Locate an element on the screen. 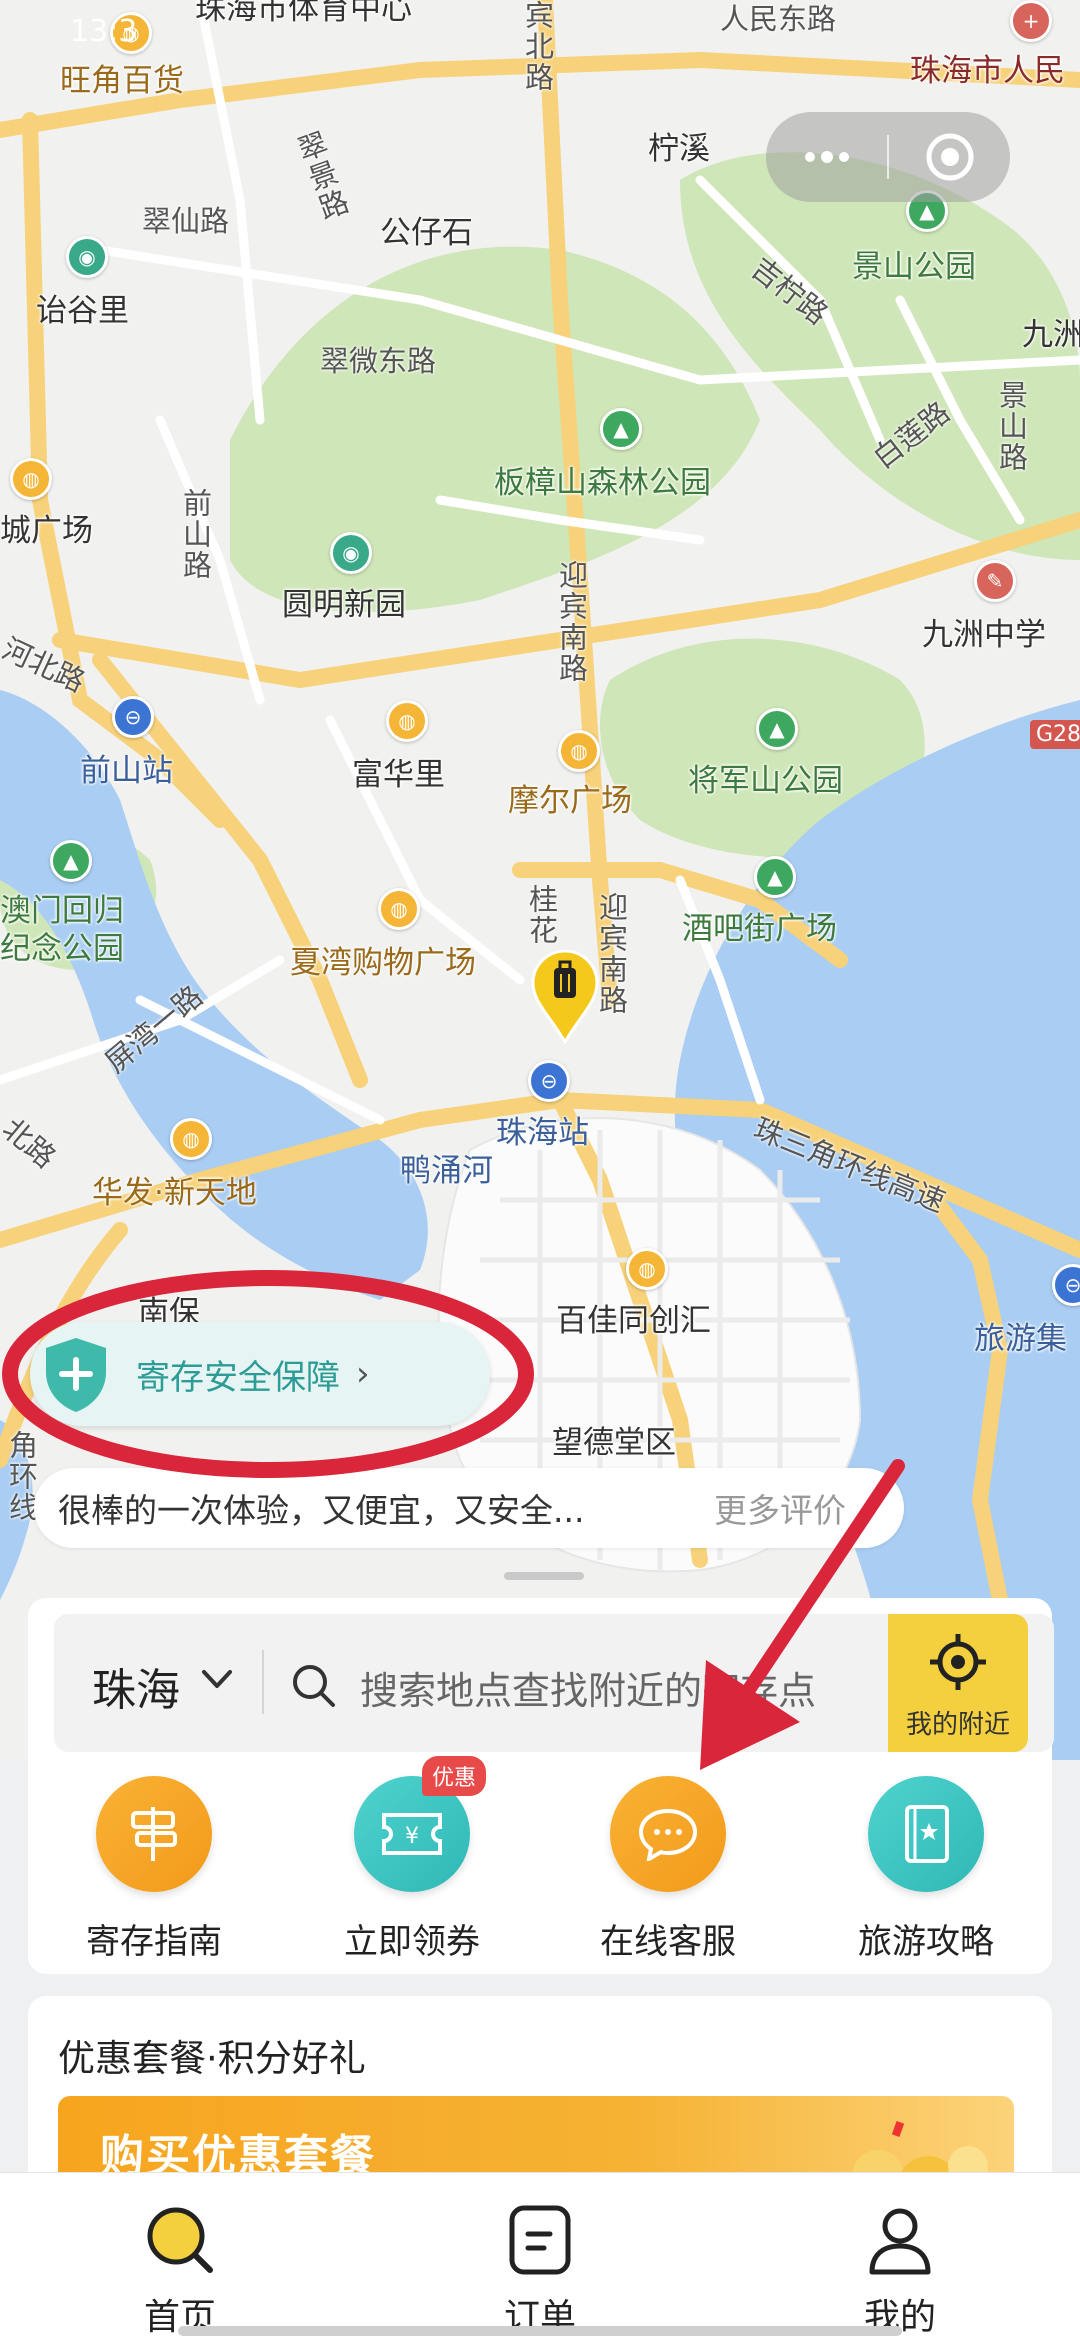  tab-profile: 我的 is located at coordinates (900, 2270).